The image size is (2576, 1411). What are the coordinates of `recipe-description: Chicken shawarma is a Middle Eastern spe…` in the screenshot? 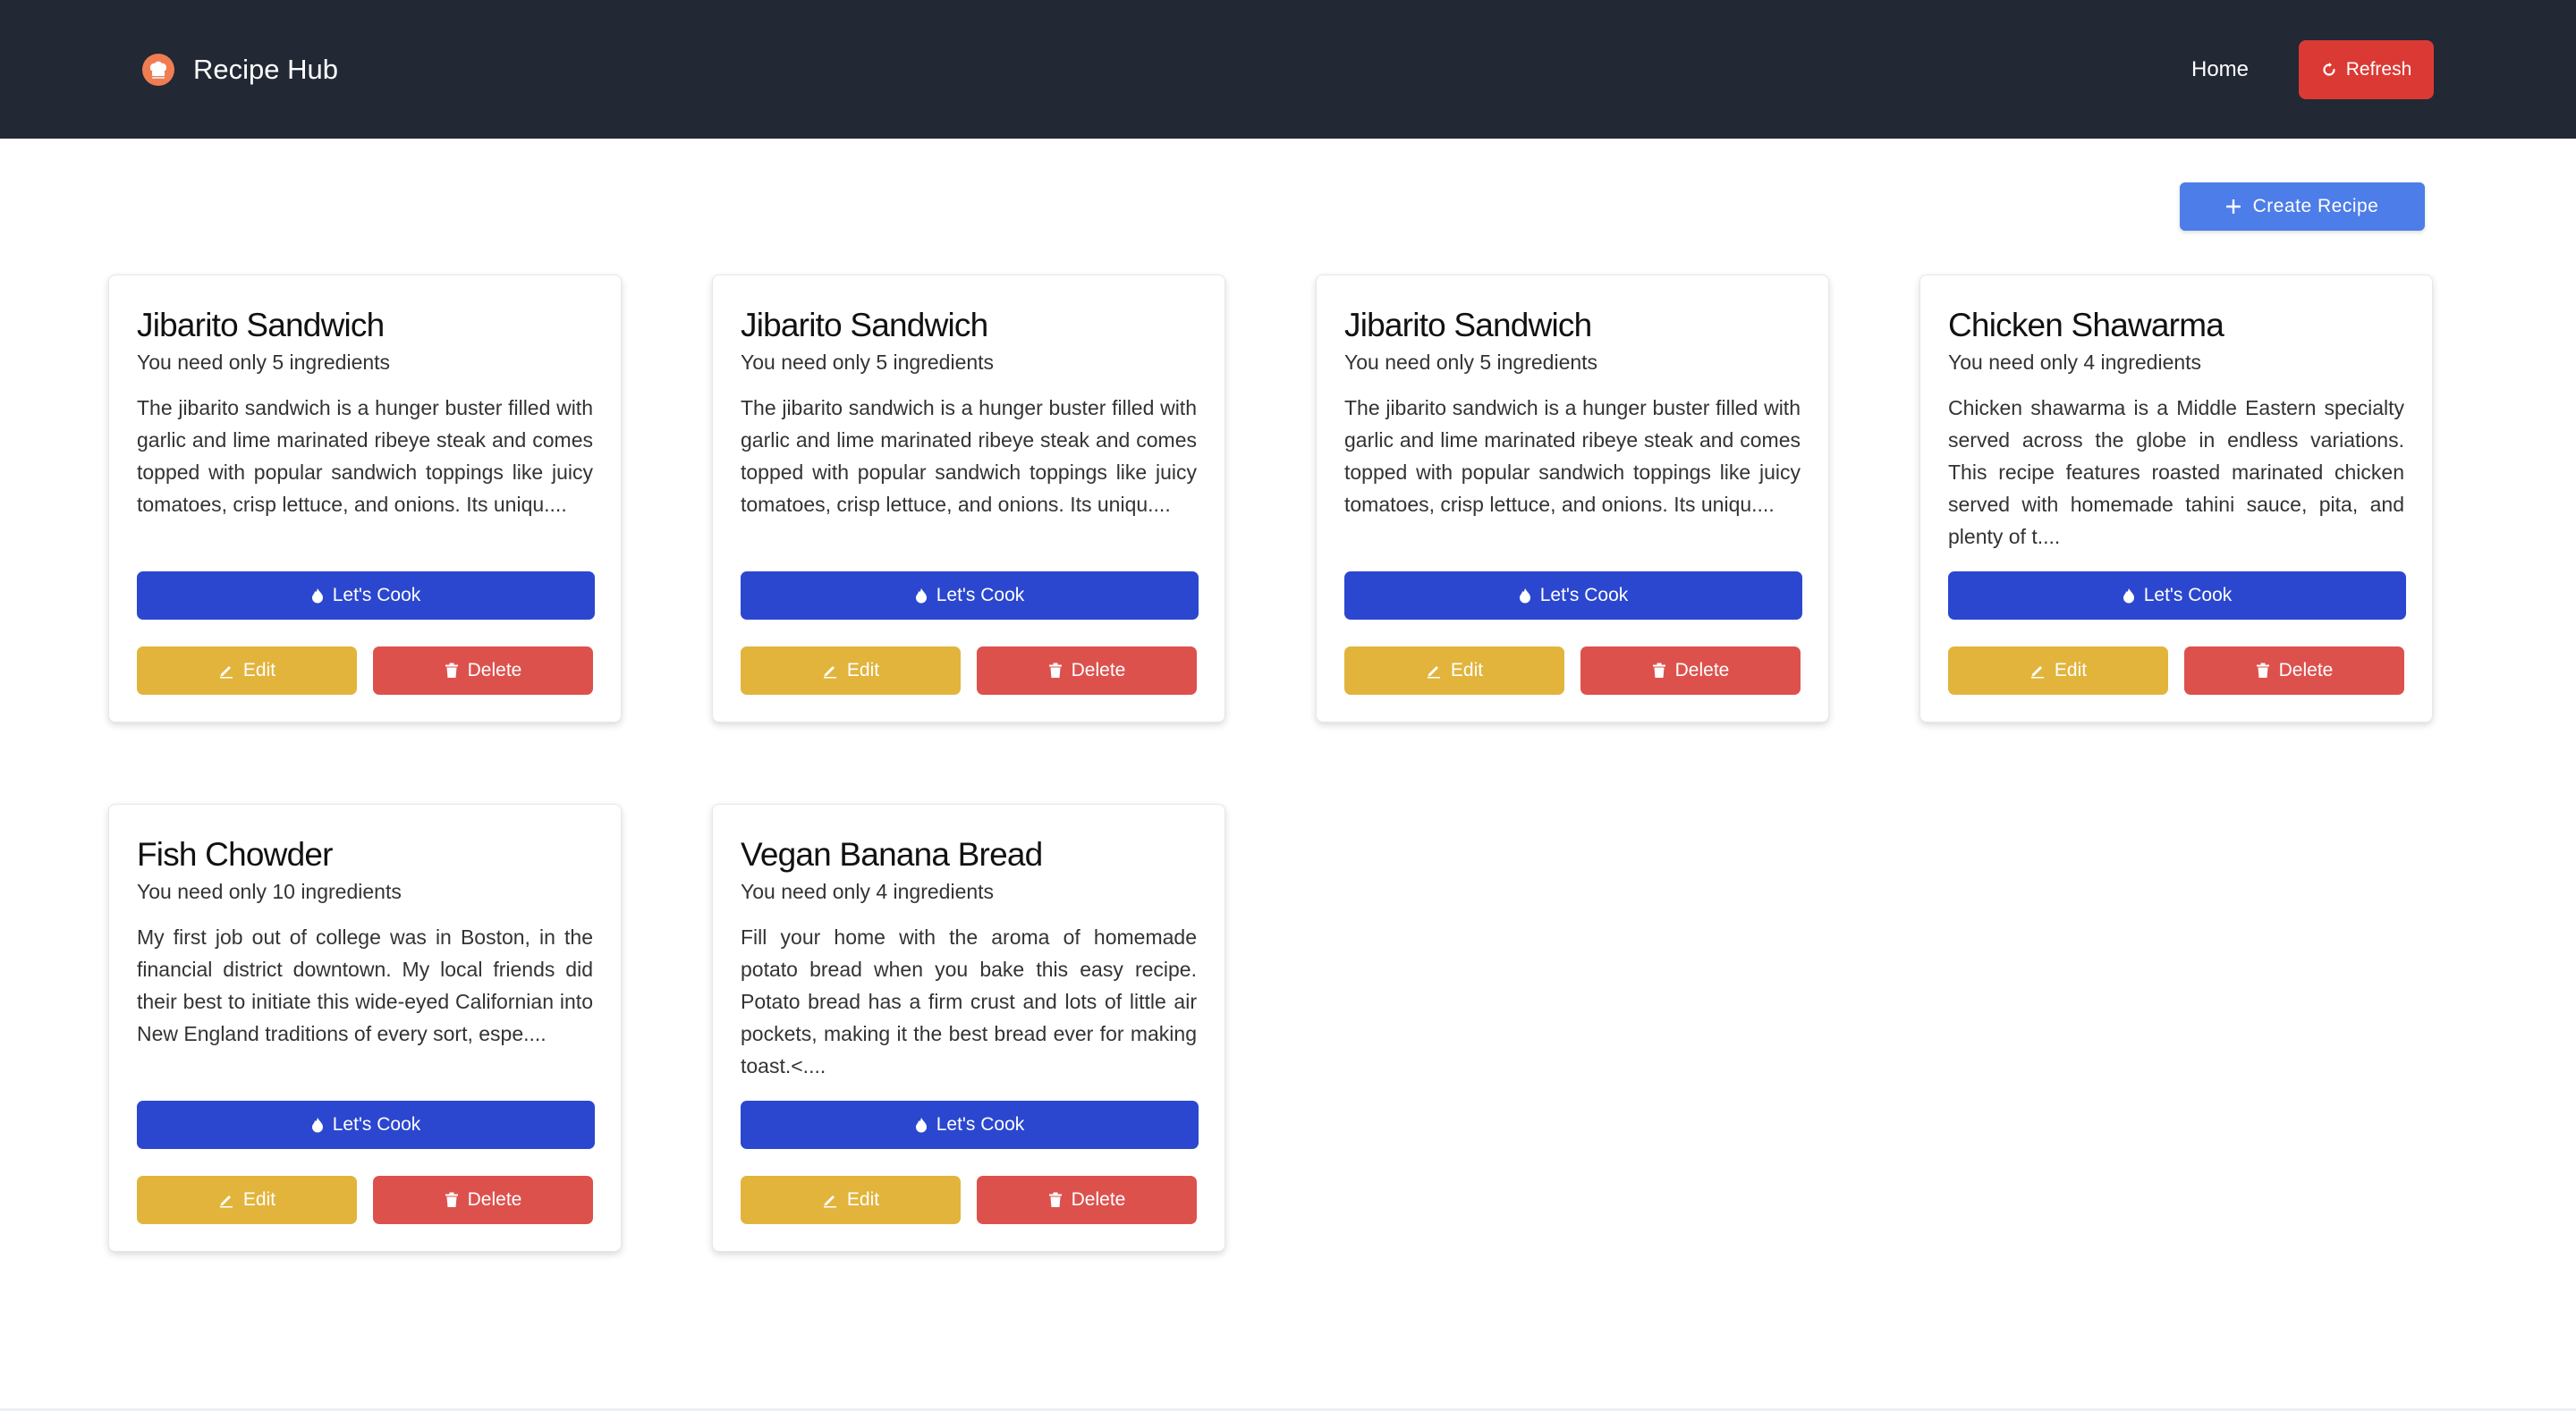 It's located at (2176, 472).